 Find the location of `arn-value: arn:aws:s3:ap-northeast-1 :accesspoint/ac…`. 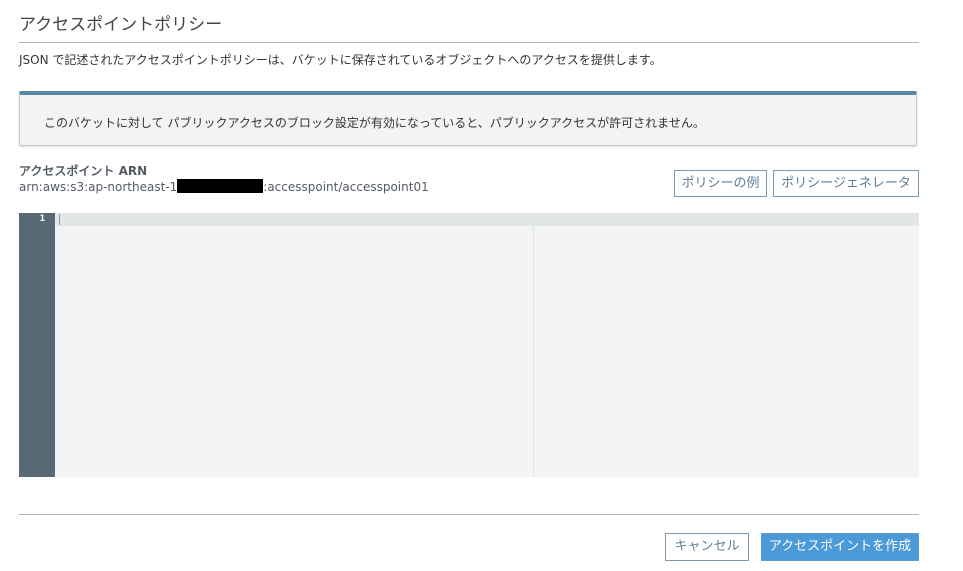

arn-value: arn:aws:s3:ap-northeast-1 :accesspoint/ac… is located at coordinates (224, 186).